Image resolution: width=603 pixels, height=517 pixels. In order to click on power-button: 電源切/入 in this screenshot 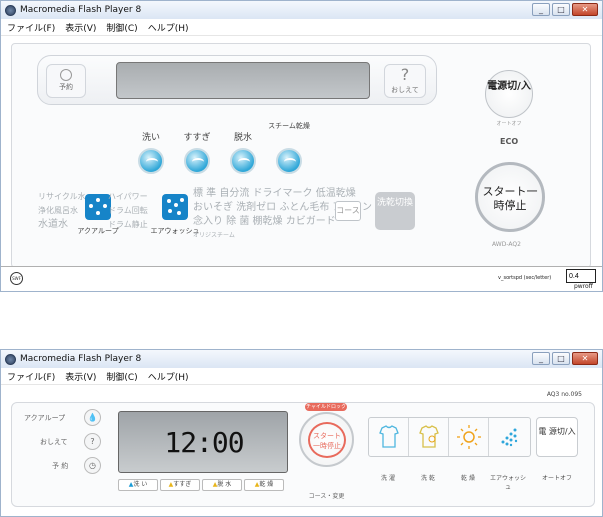, I will do `click(509, 94)`.